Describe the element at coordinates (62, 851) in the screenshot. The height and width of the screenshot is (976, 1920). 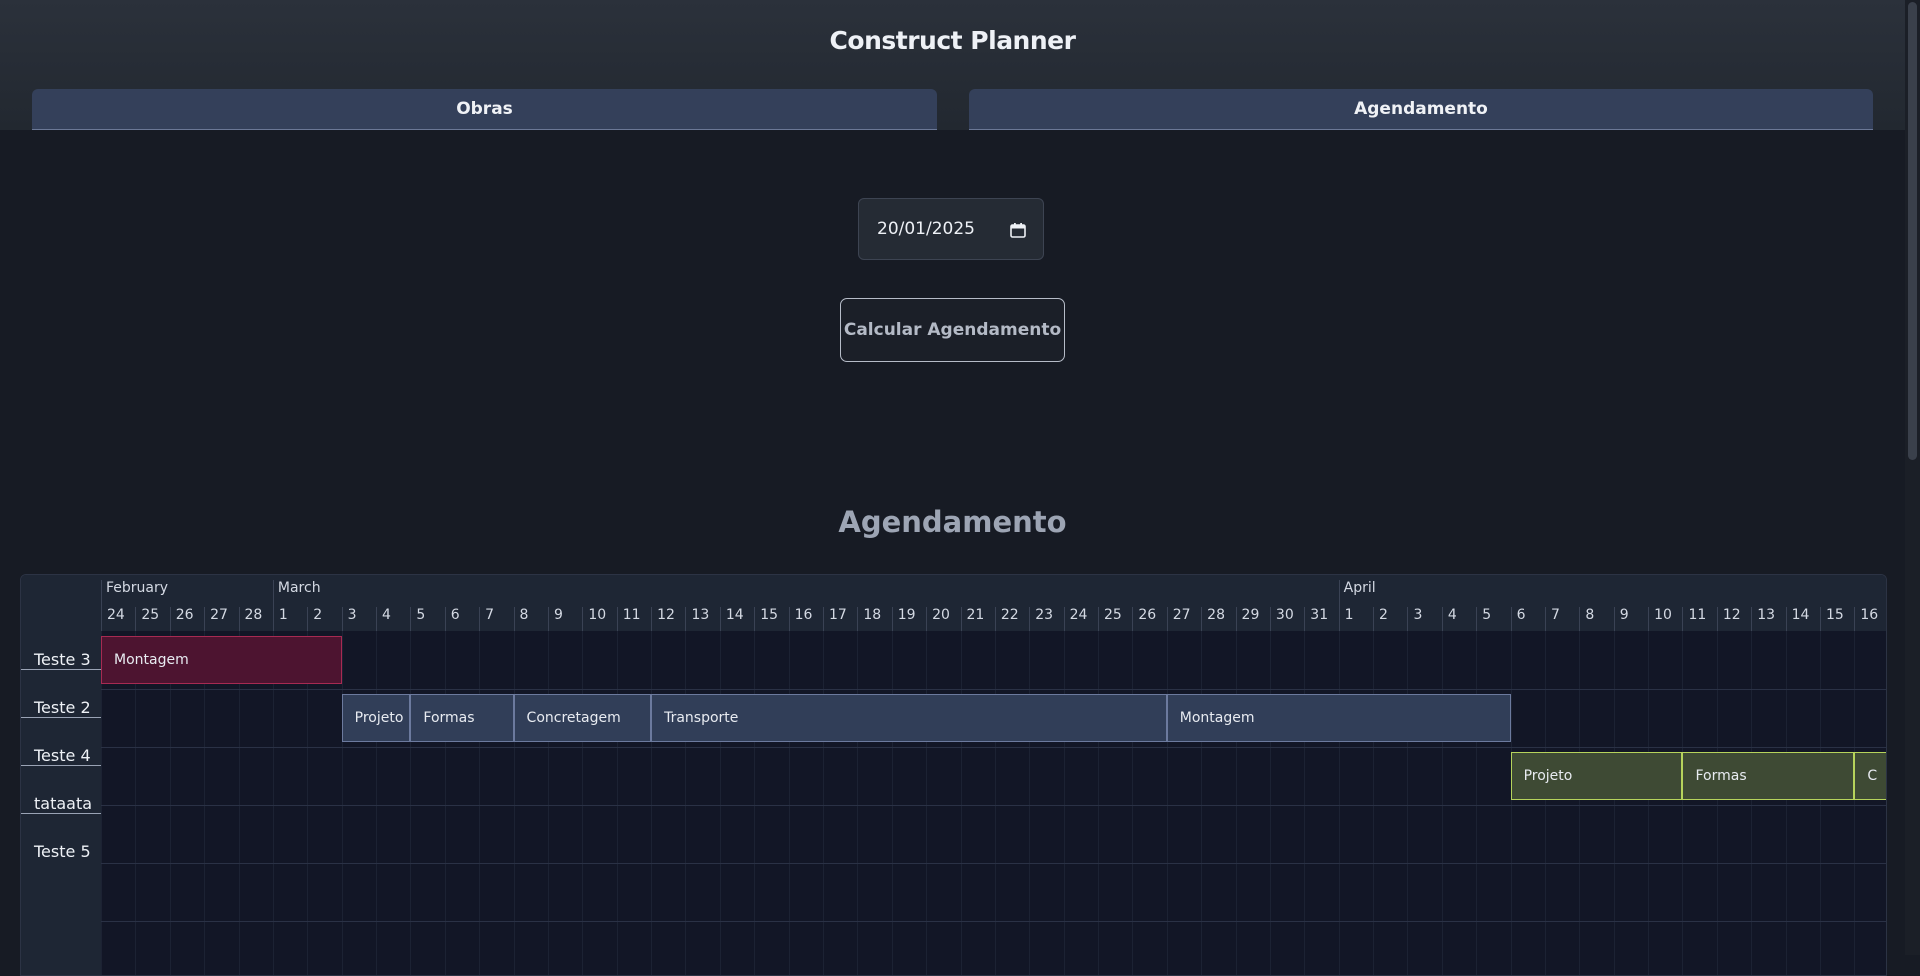
I see `row-label: Teste 5` at that location.